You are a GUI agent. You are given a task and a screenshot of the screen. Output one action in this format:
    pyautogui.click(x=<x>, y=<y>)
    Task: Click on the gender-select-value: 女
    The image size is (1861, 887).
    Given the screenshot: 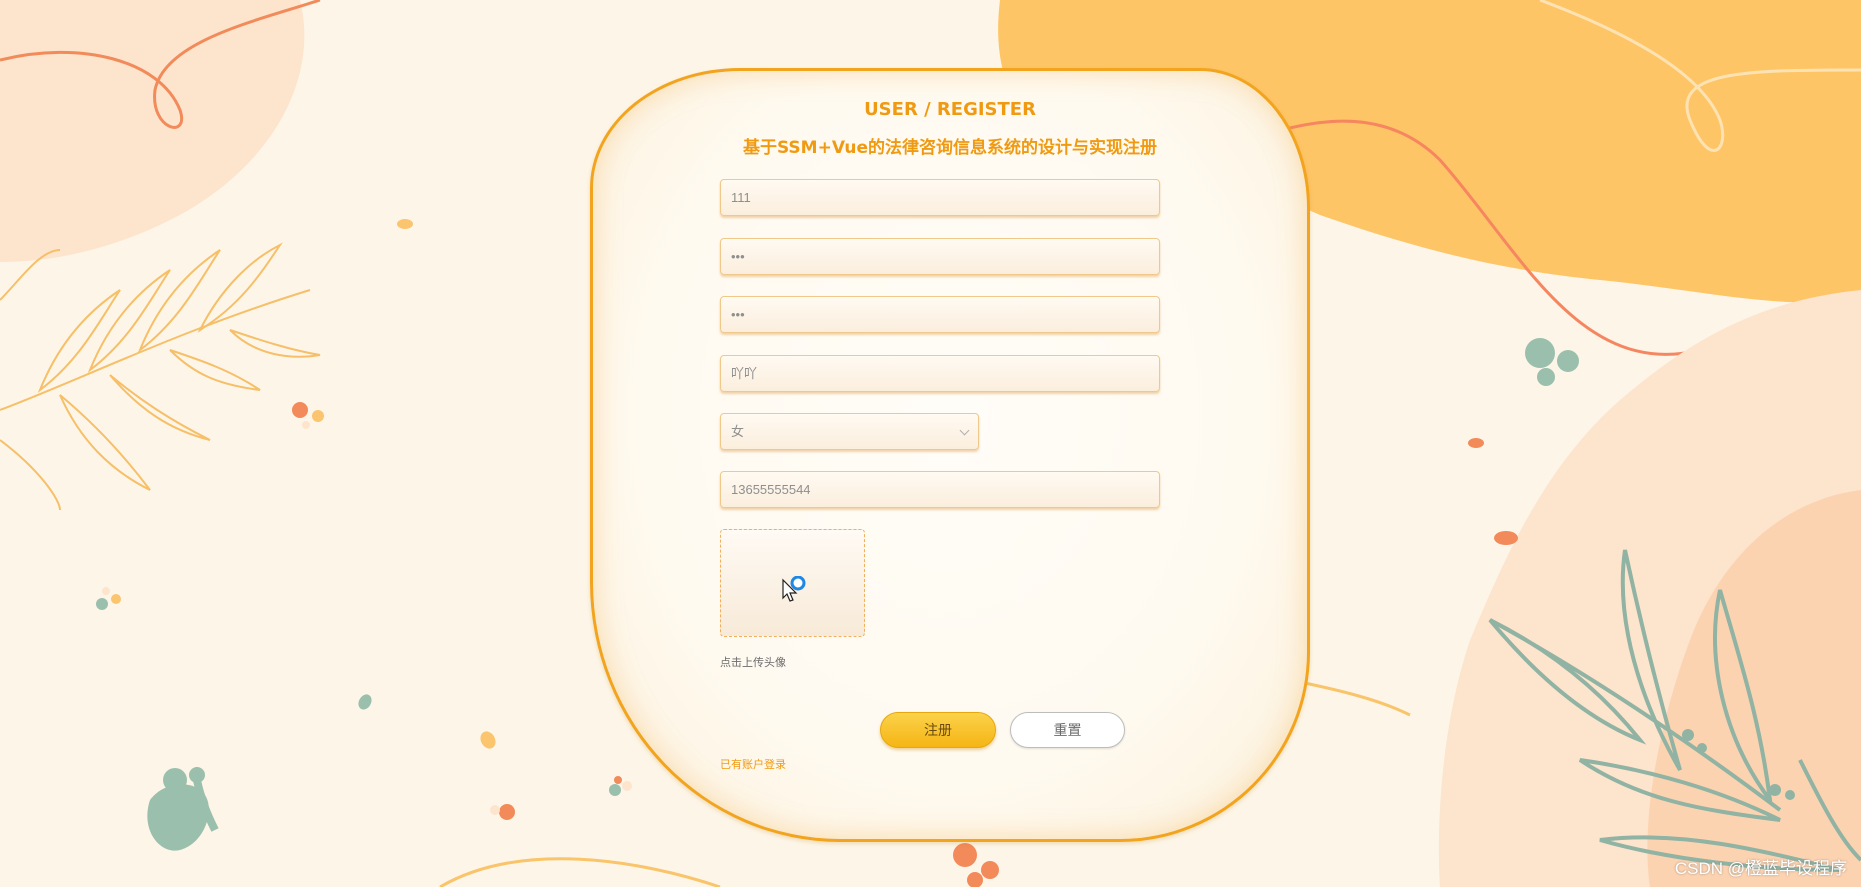 What is the action you would take?
    pyautogui.click(x=738, y=431)
    